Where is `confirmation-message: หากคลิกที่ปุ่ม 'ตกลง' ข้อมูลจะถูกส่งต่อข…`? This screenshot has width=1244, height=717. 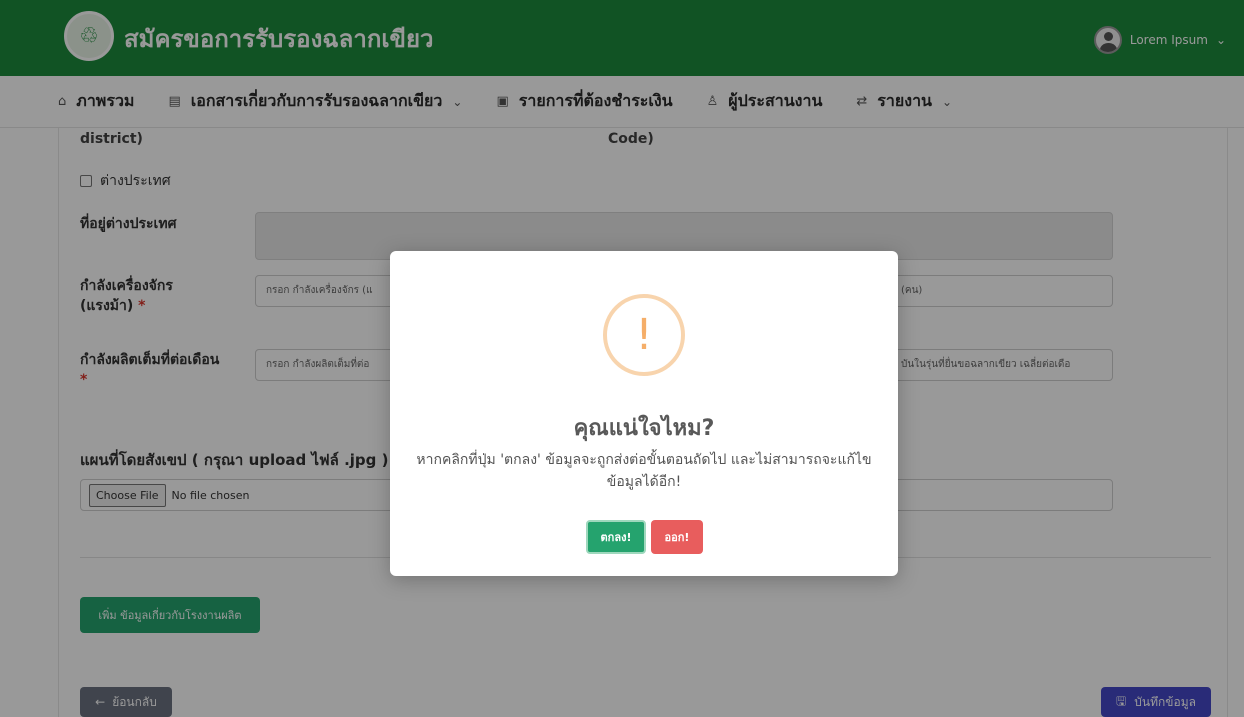 confirmation-message: หากคลิกที่ปุ่ม 'ตกลง' ข้อมูลจะถูกส่งต่อข… is located at coordinates (644, 471).